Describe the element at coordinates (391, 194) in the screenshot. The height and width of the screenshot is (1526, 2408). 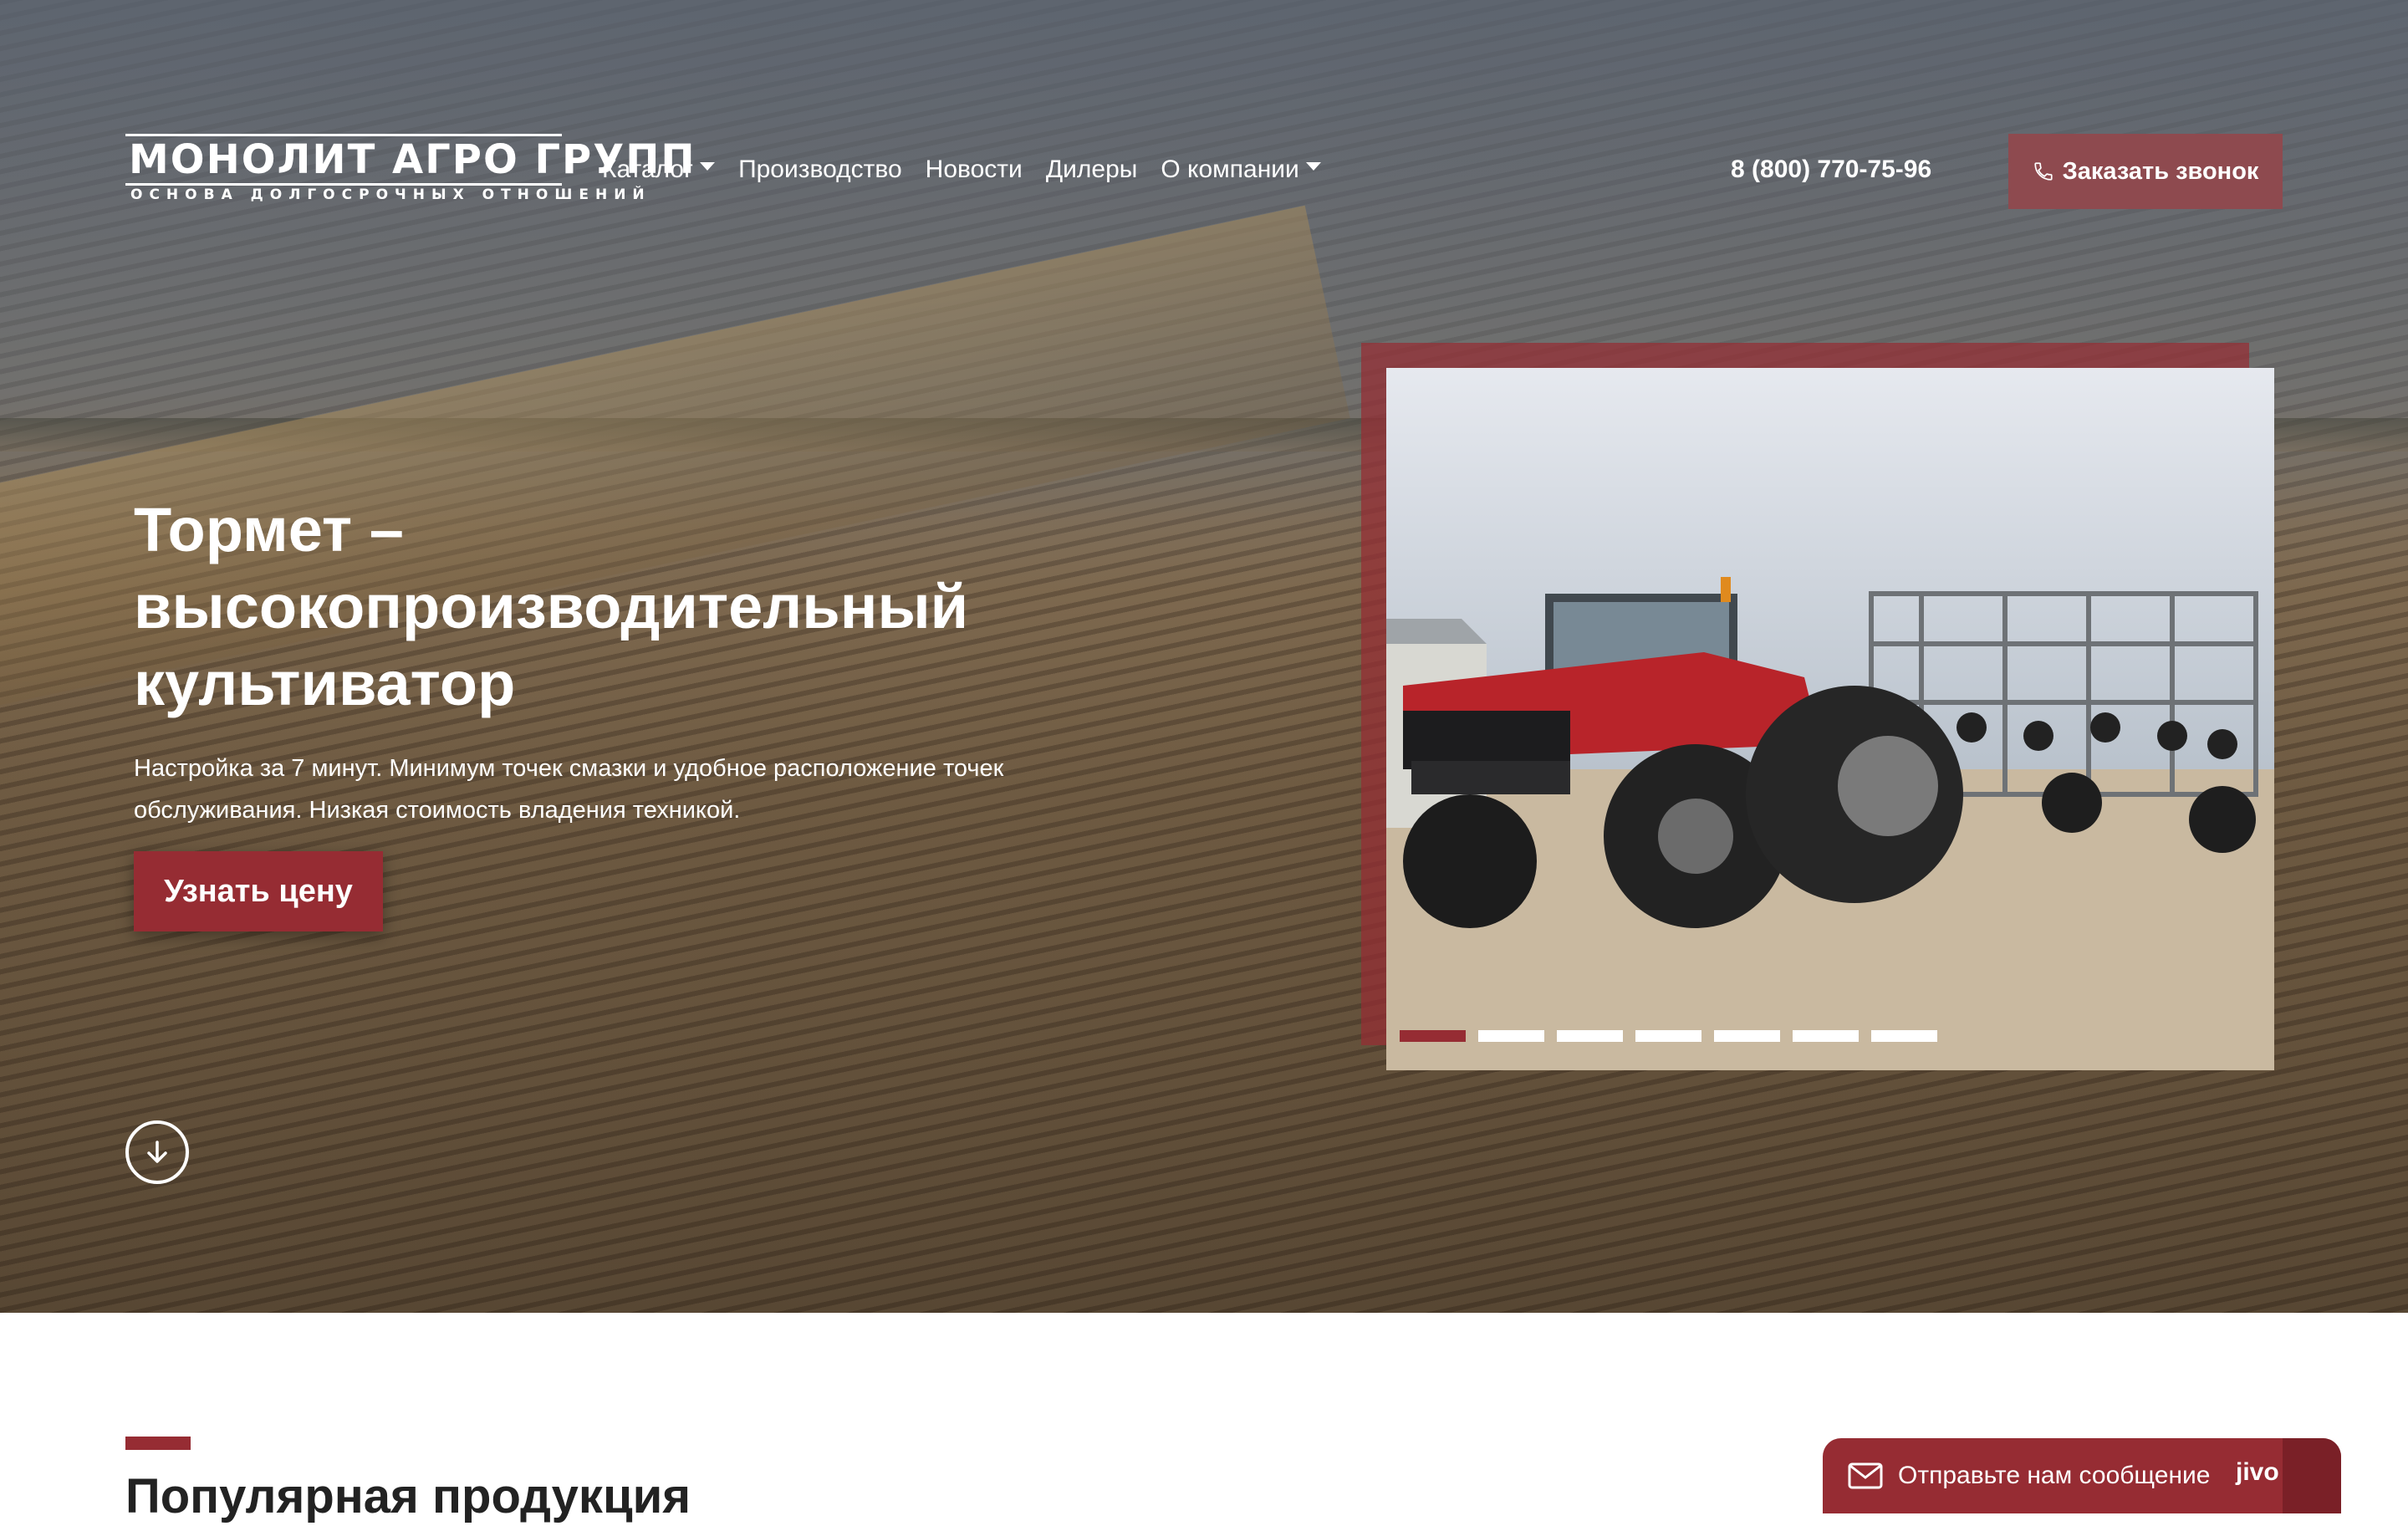
I see `logo-tagline: ОСНОВА ДОЛГОСРОЧНЫХ ОТНОШЕНИЙ` at that location.